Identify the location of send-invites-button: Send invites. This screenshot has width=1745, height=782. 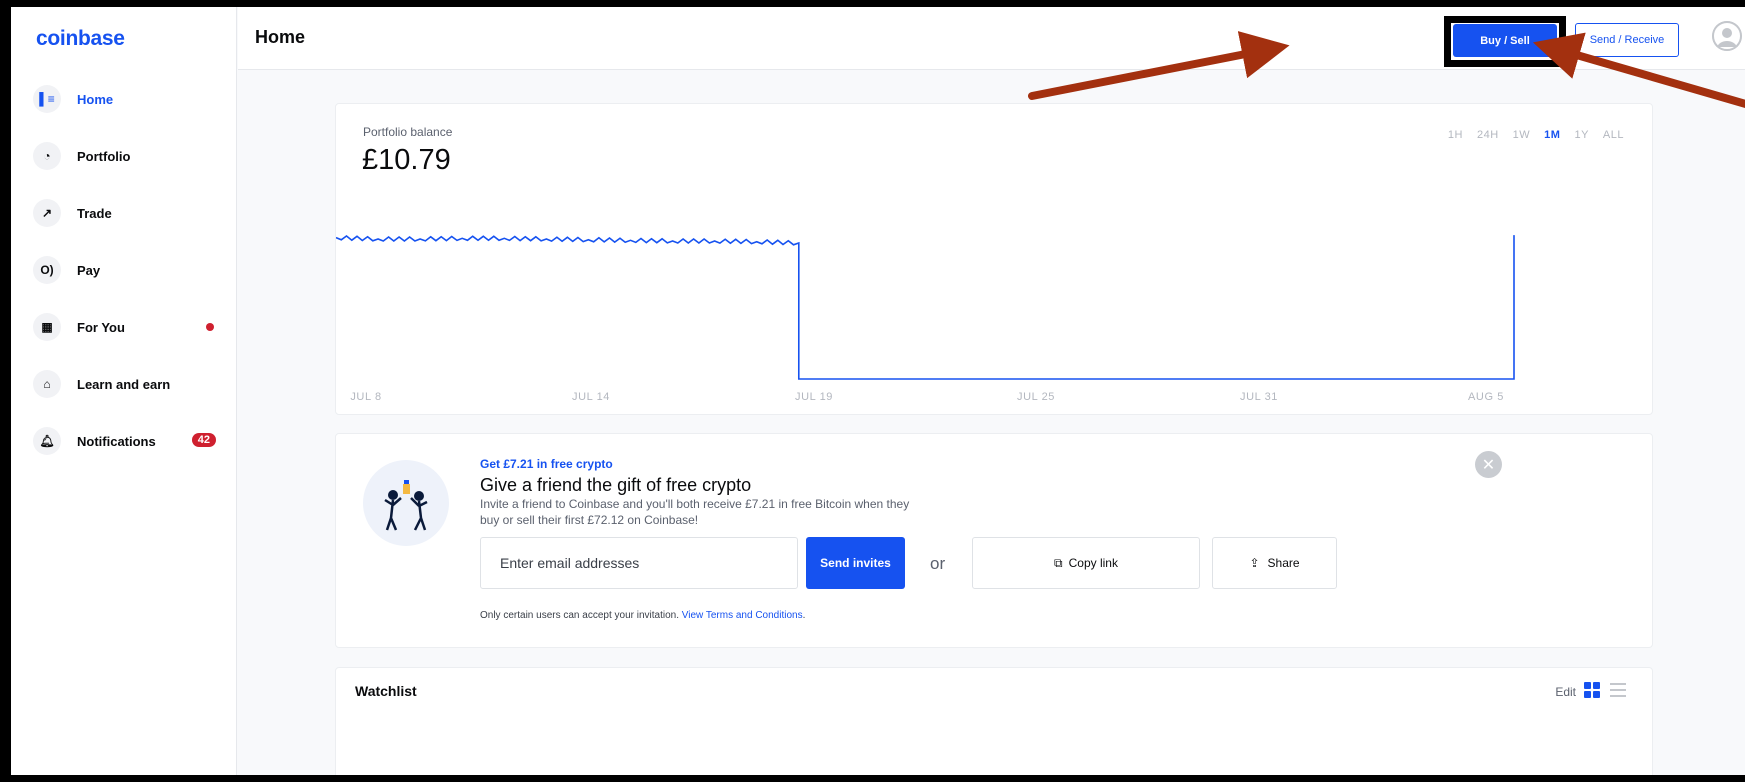
(855, 563).